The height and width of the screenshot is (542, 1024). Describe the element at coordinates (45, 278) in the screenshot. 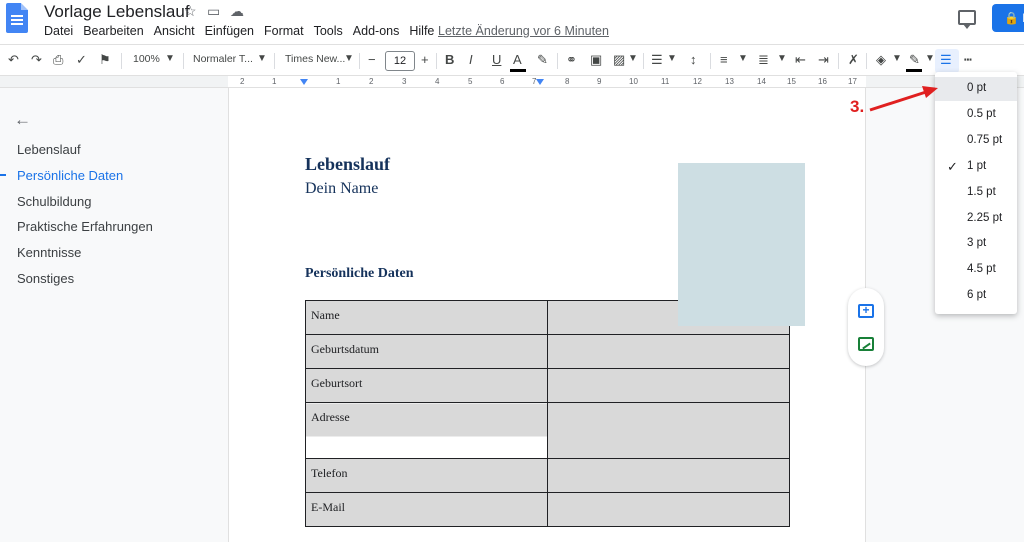

I see `outline-item-sonstiges: Sonstiges` at that location.